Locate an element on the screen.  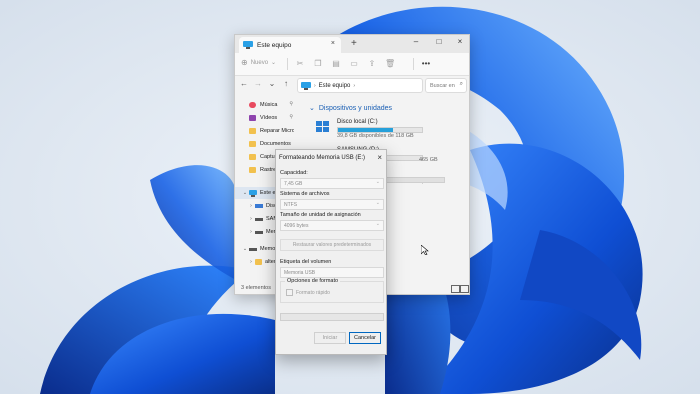
cut-icon: ✂ is located at coordinates (300, 64).